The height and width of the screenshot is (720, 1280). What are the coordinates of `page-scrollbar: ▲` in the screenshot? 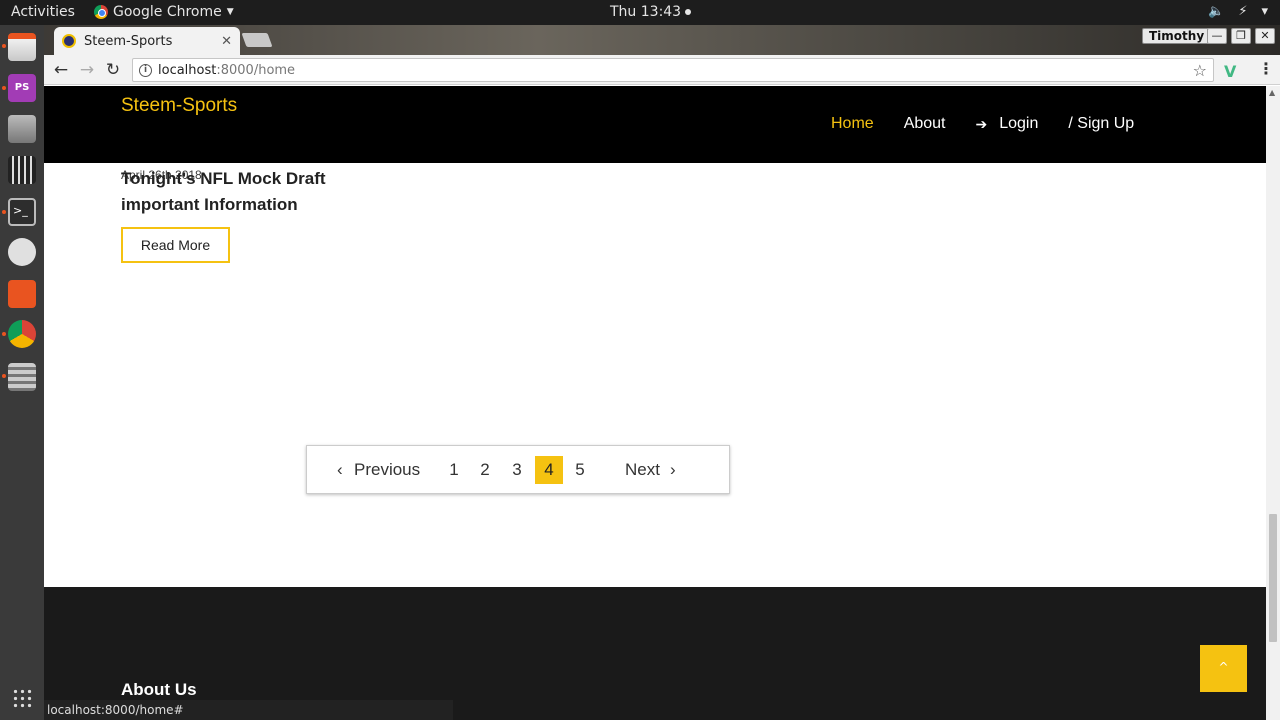 It's located at (1273, 403).